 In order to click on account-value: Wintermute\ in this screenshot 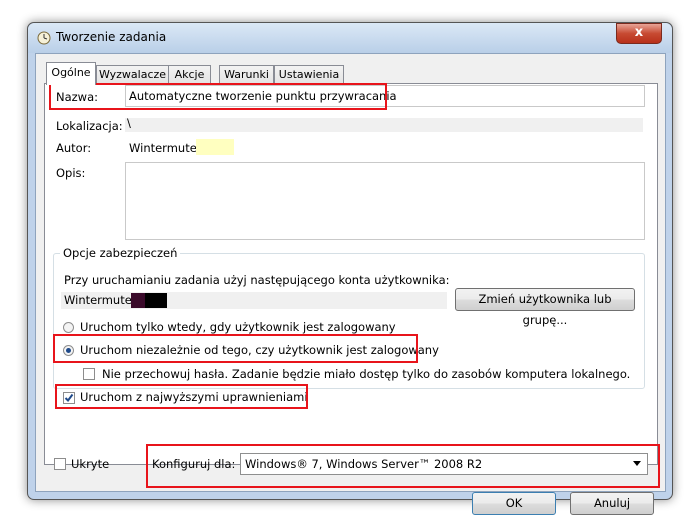, I will do `click(100, 300)`.